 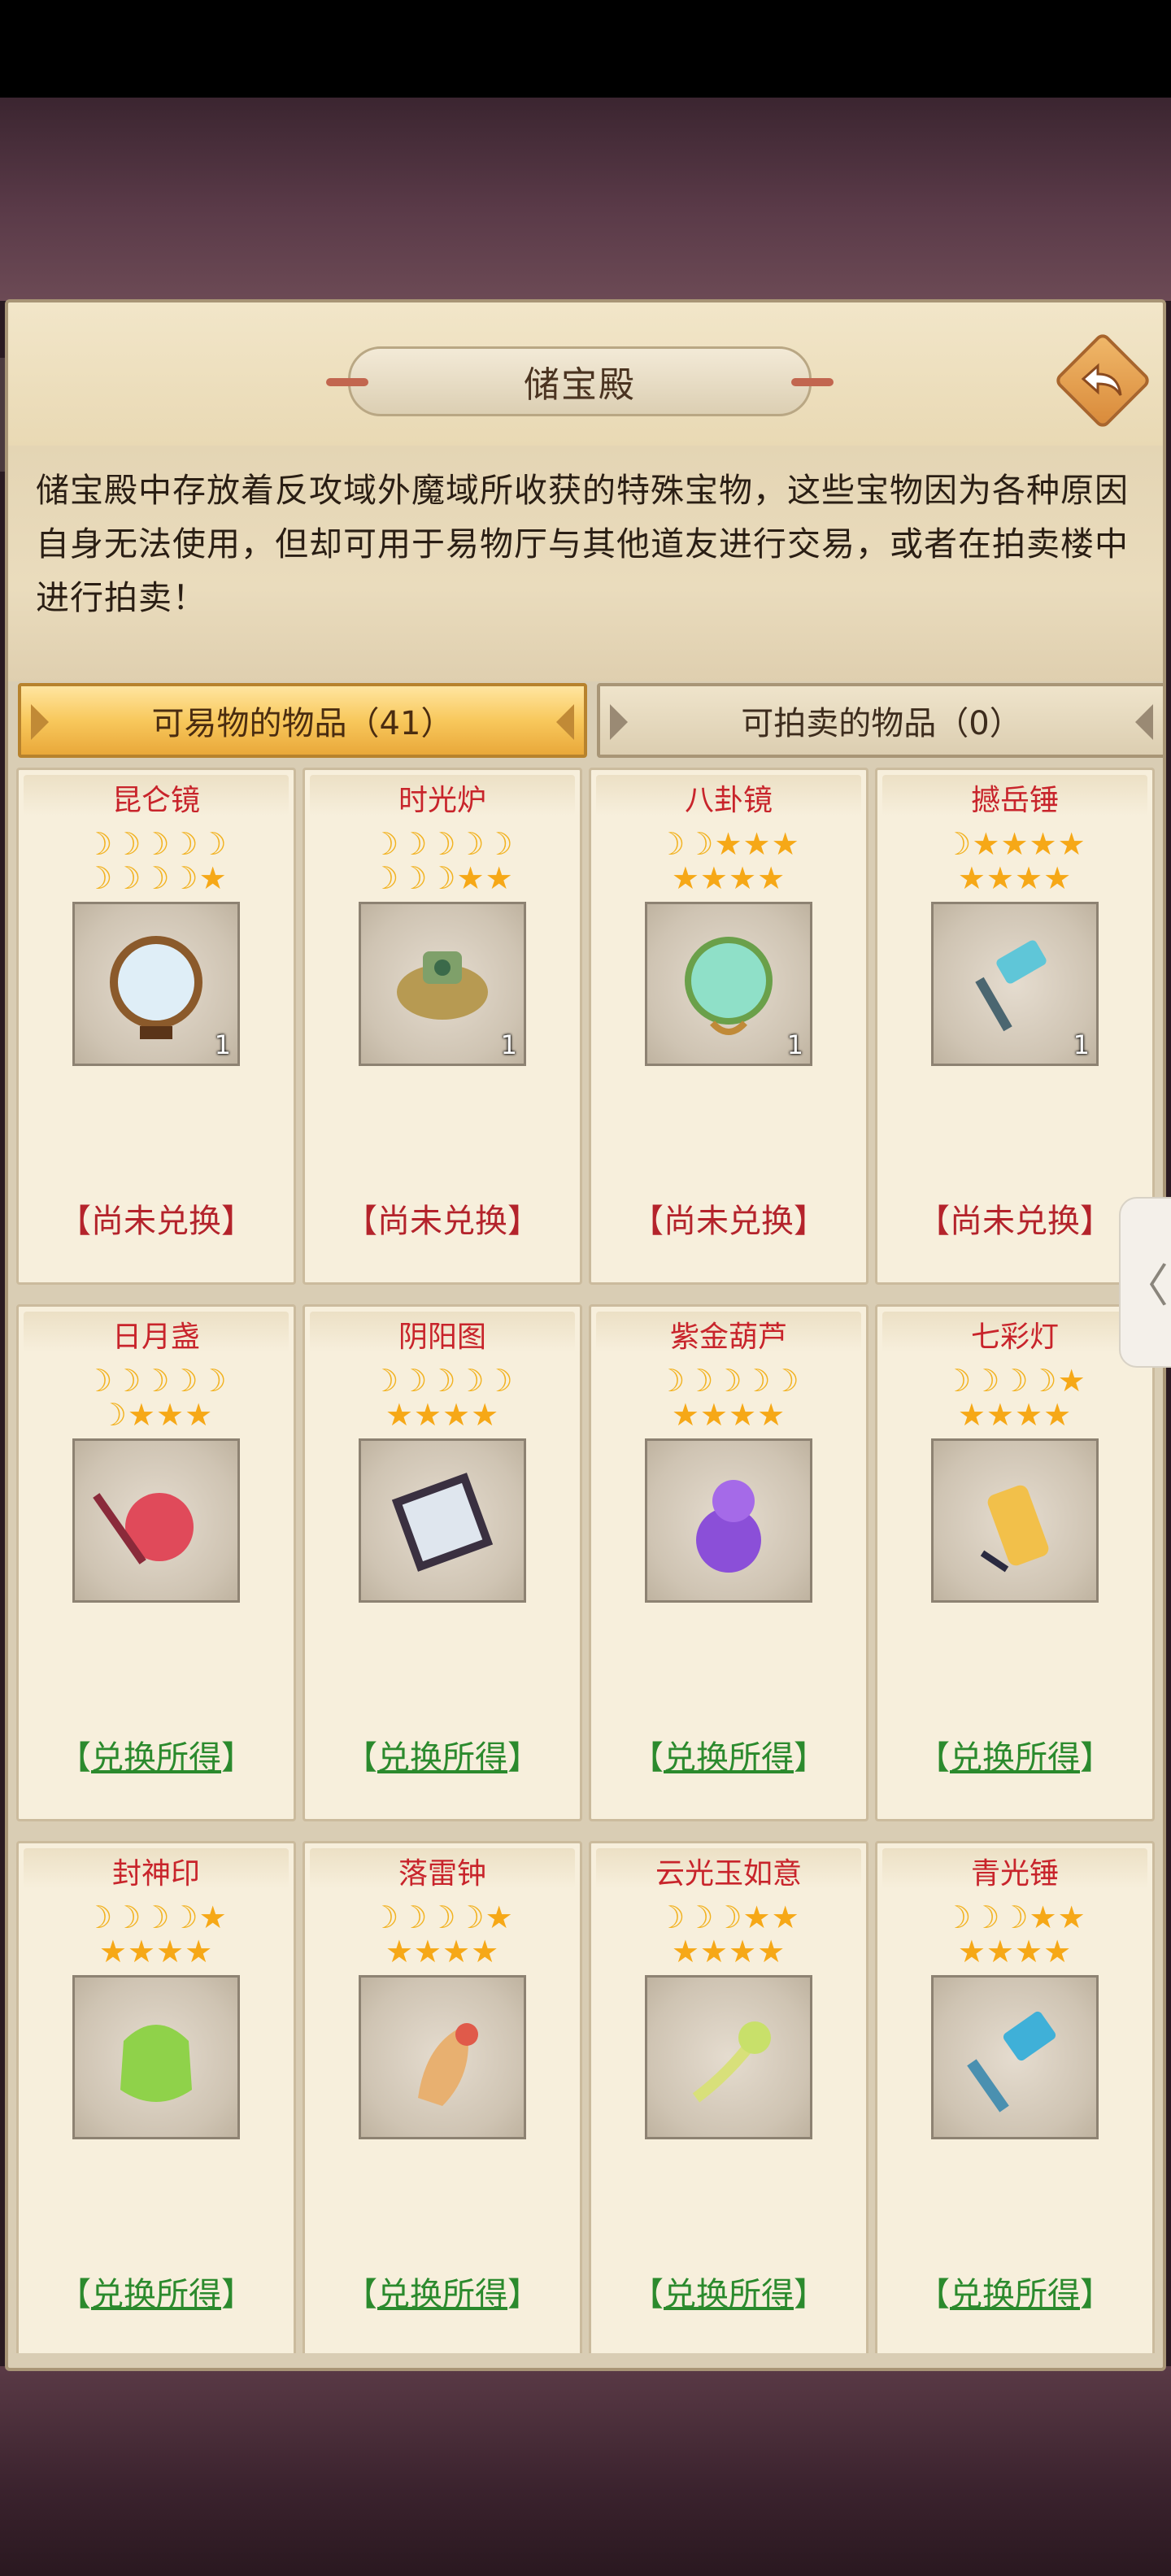 I want to click on item-card: 撼岳锤 ☽★★★★ ★★★★ 1 【尚未兑换】, so click(x=1015, y=1026).